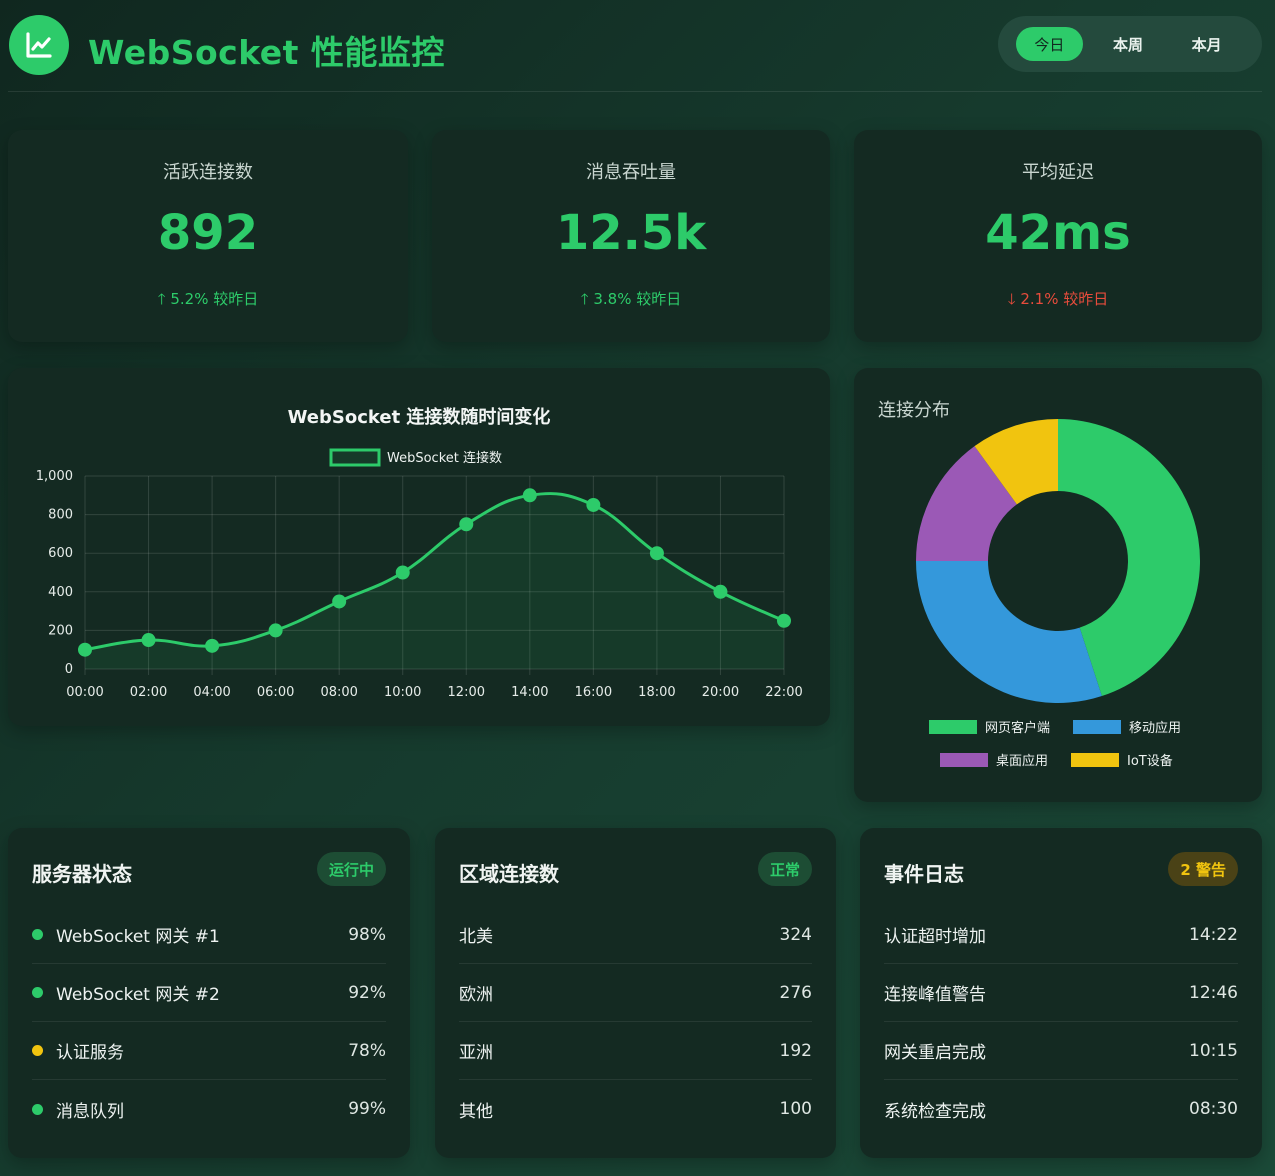 The height and width of the screenshot is (1176, 1275). What do you see at coordinates (1061, 1109) in the screenshot?
I see `list-item: 系统检查完成 08:30` at bounding box center [1061, 1109].